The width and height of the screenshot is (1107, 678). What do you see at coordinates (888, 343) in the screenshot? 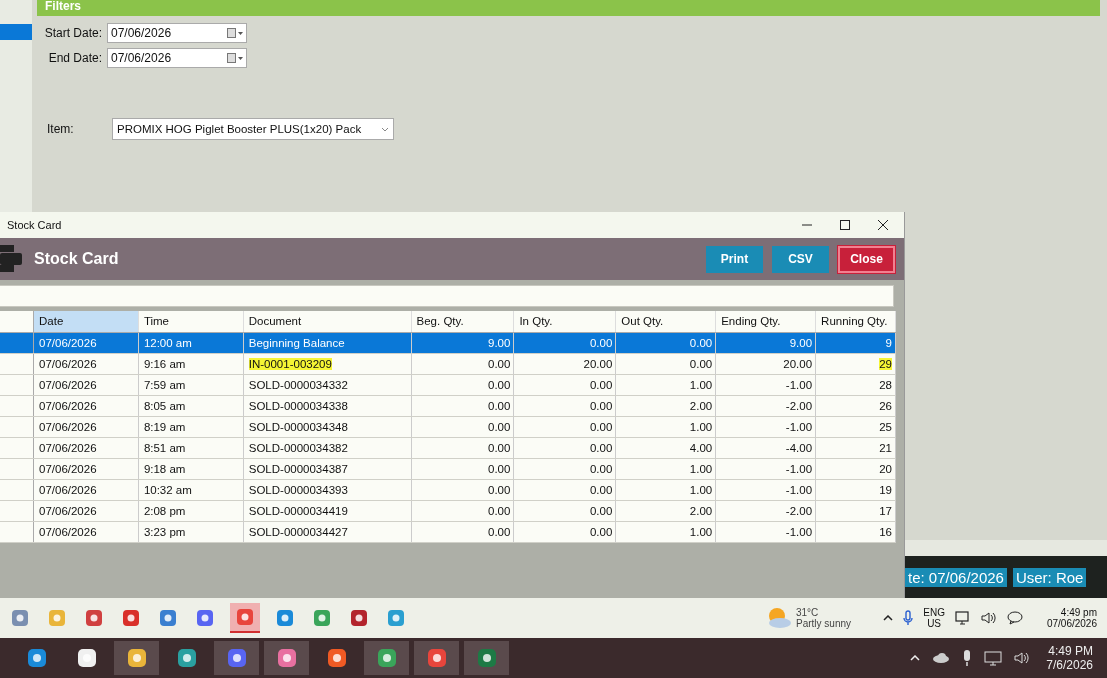
I see `table-cell: 9` at bounding box center [888, 343].